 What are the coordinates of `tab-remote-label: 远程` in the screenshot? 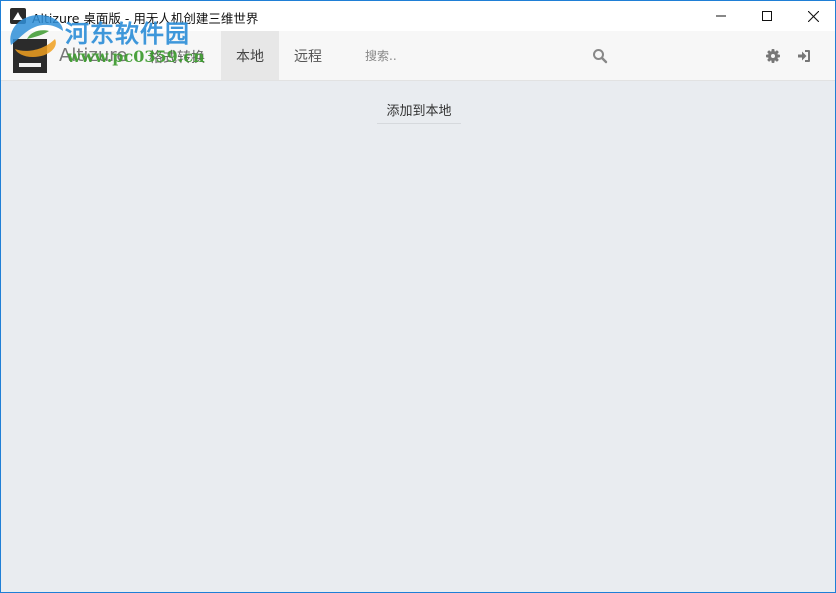 It's located at (308, 56).